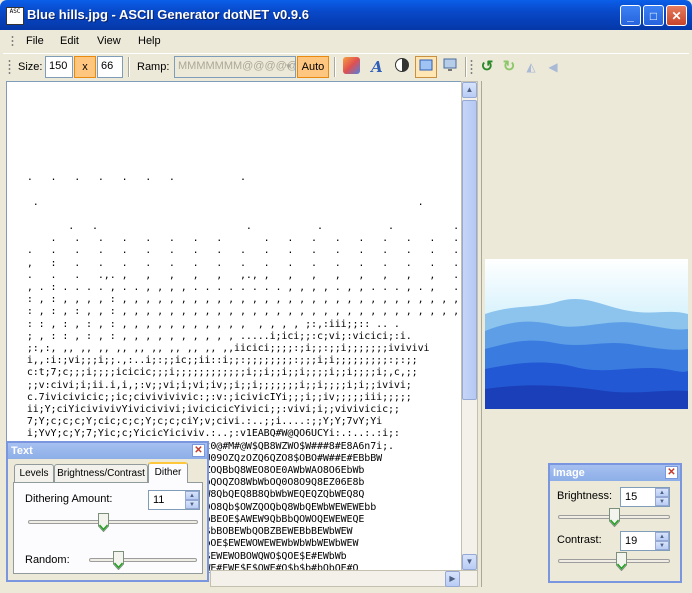 The width and height of the screenshot is (692, 593). What do you see at coordinates (426, 67) in the screenshot?
I see `fit-icon` at bounding box center [426, 67].